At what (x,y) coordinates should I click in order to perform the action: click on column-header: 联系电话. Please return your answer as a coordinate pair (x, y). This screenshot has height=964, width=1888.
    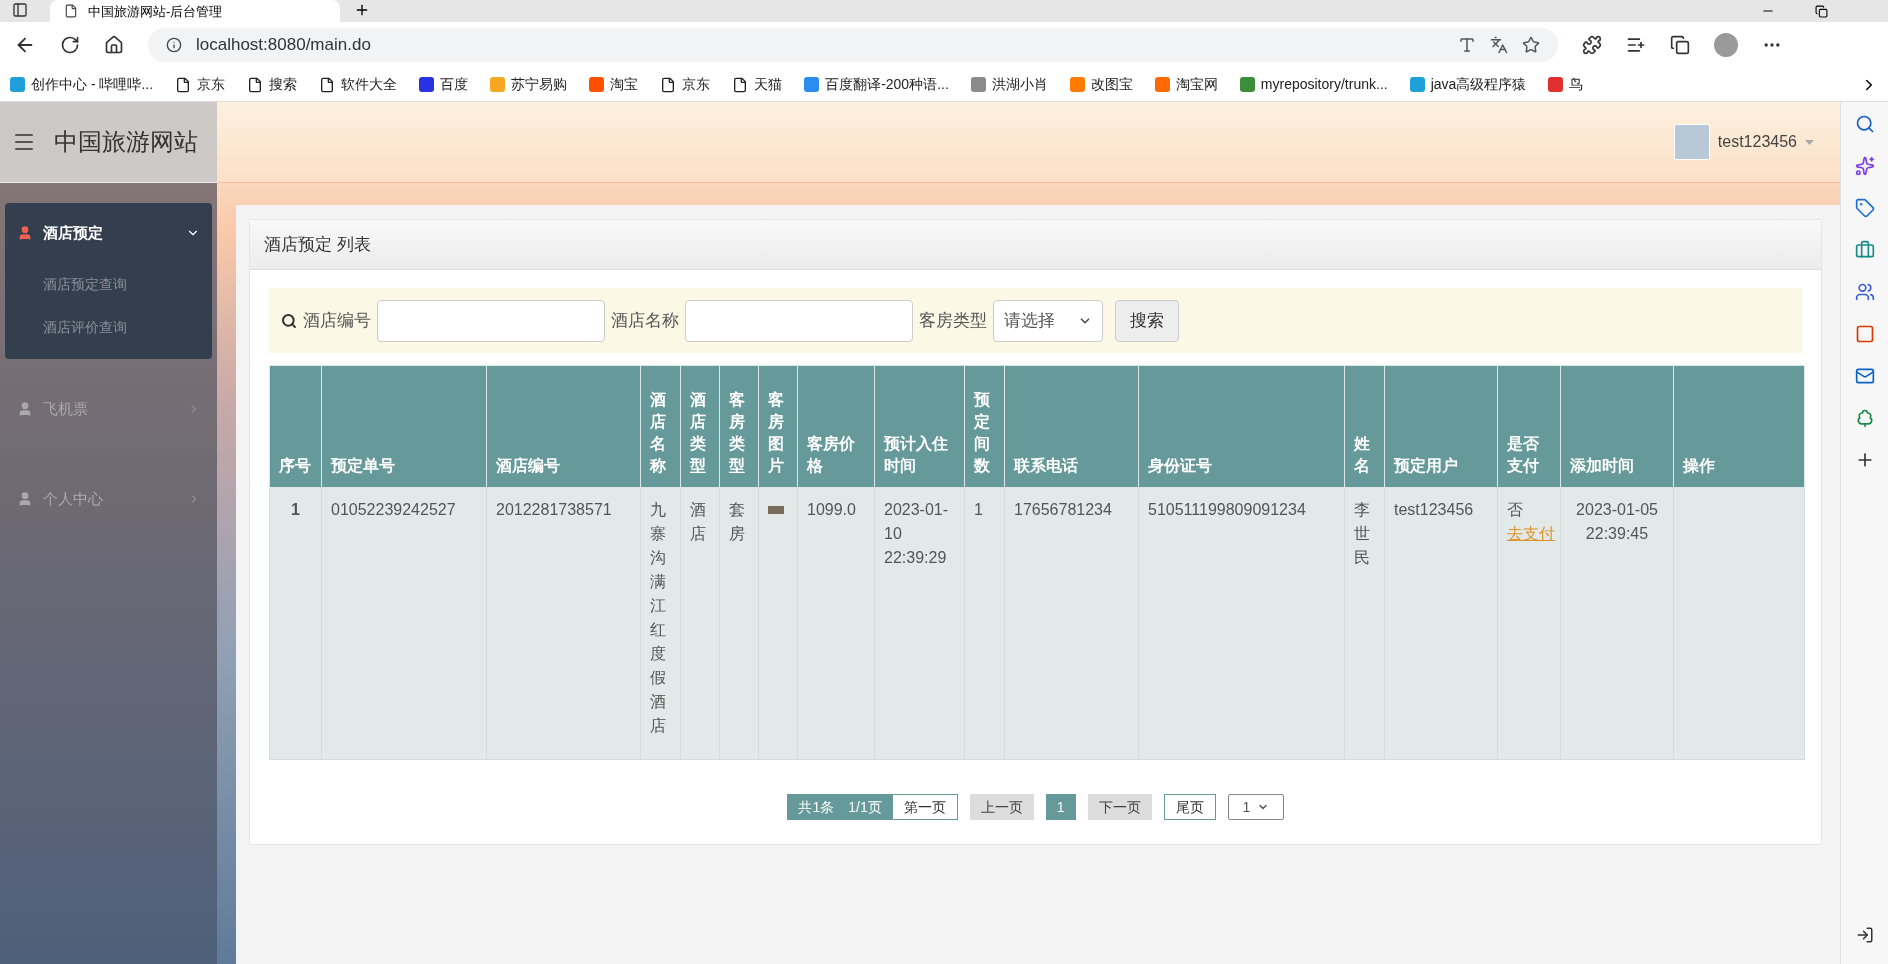
    Looking at the image, I should click on (1071, 426).